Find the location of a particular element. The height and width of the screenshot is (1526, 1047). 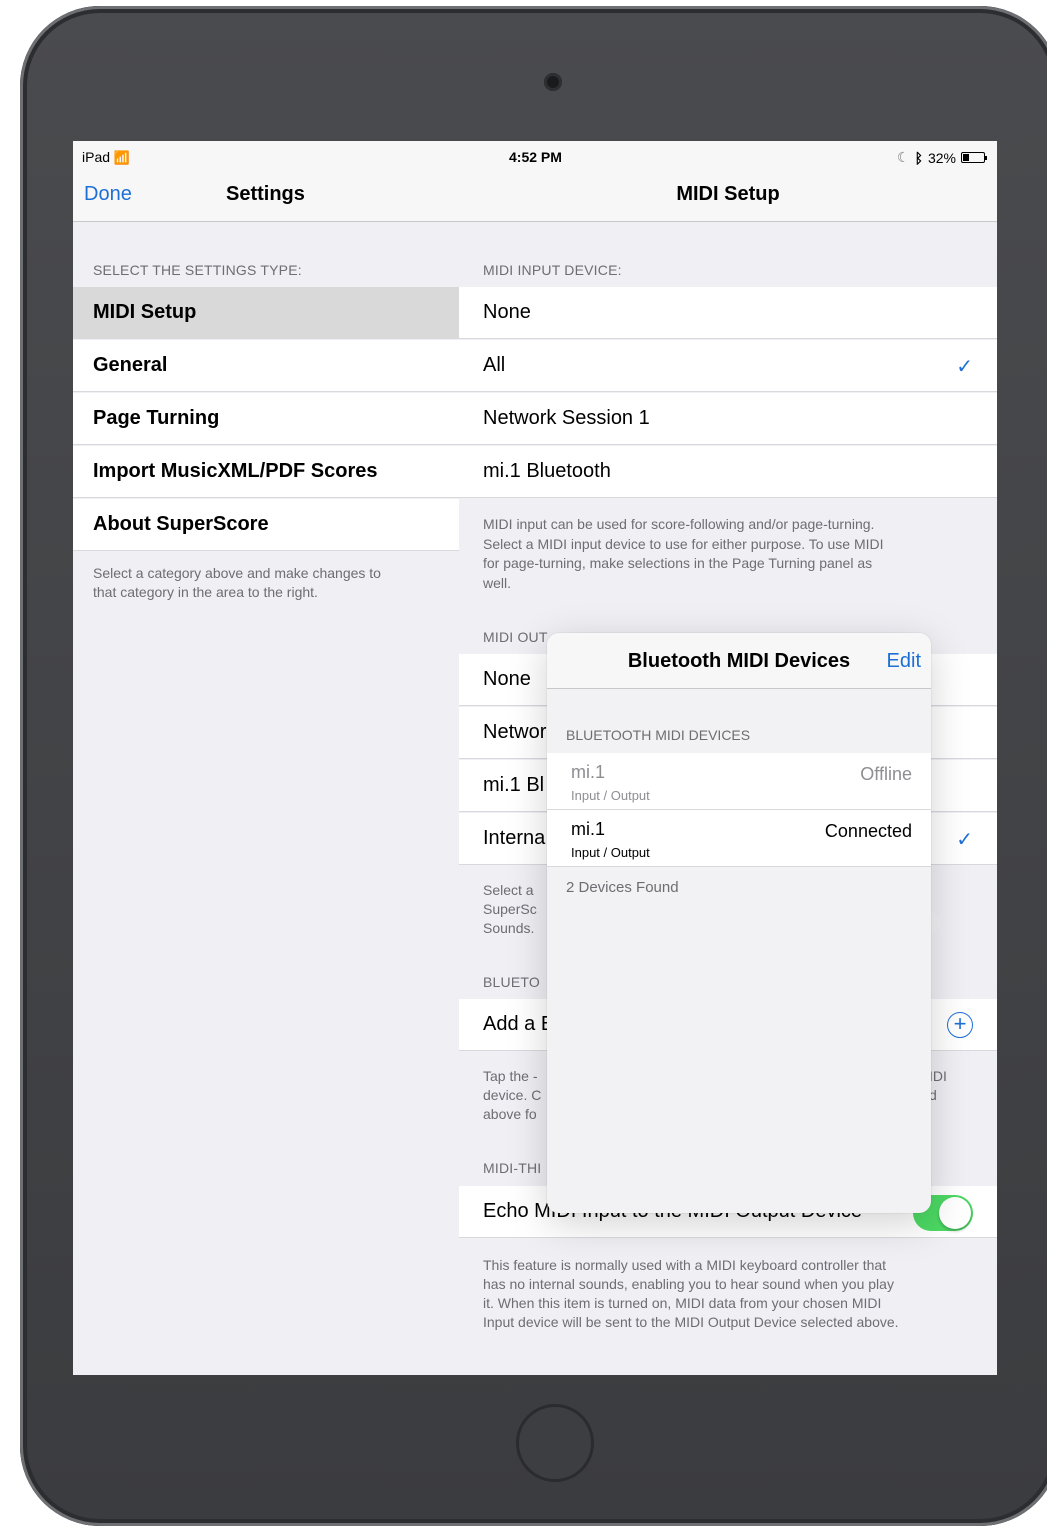

midi-output-footer: Select a SuperSc Sounds. is located at coordinates (510, 909).